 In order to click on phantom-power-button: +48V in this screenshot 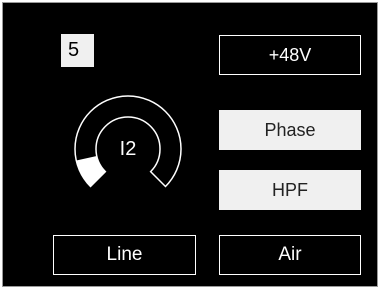, I will do `click(290, 55)`.